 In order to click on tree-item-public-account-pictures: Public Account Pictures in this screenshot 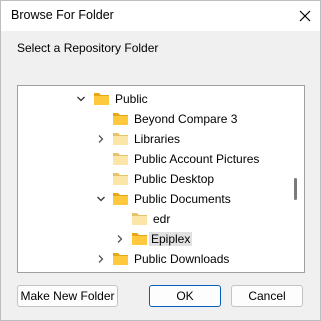, I will do `click(153, 159)`.